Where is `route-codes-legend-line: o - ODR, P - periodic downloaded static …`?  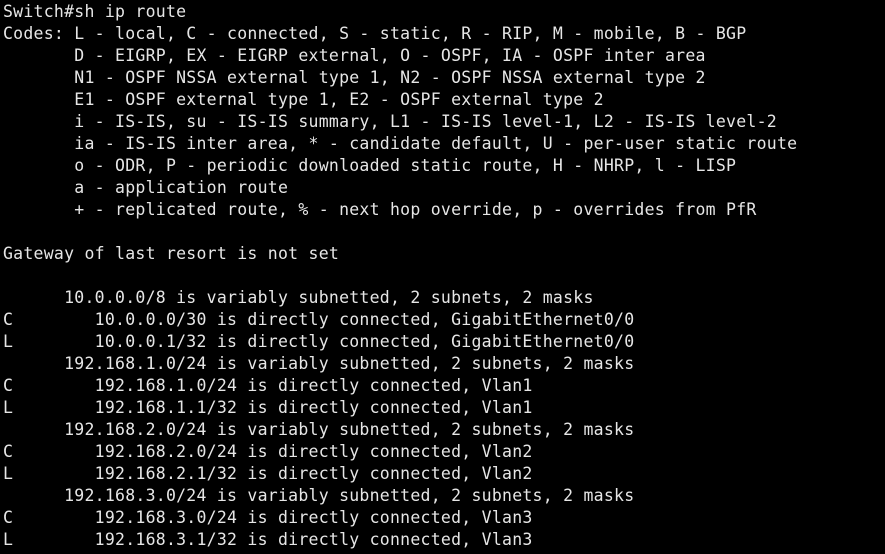
route-codes-legend-line: o - ODR, P - periodic downloaded static … is located at coordinates (370, 165).